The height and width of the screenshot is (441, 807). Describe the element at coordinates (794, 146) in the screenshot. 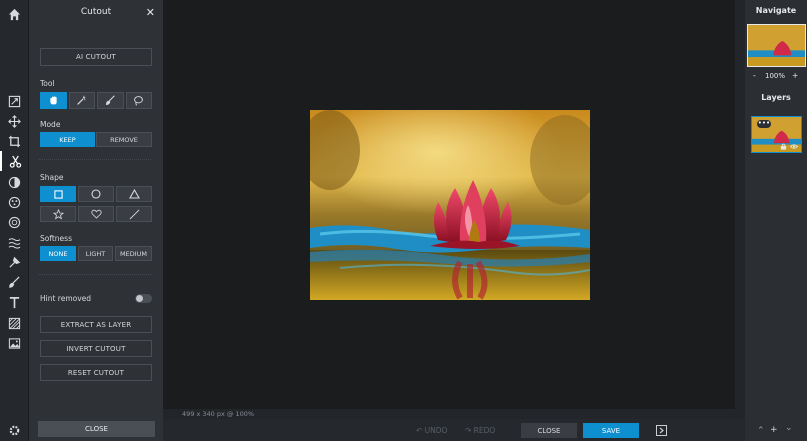

I see `layer-visibility-icon` at that location.